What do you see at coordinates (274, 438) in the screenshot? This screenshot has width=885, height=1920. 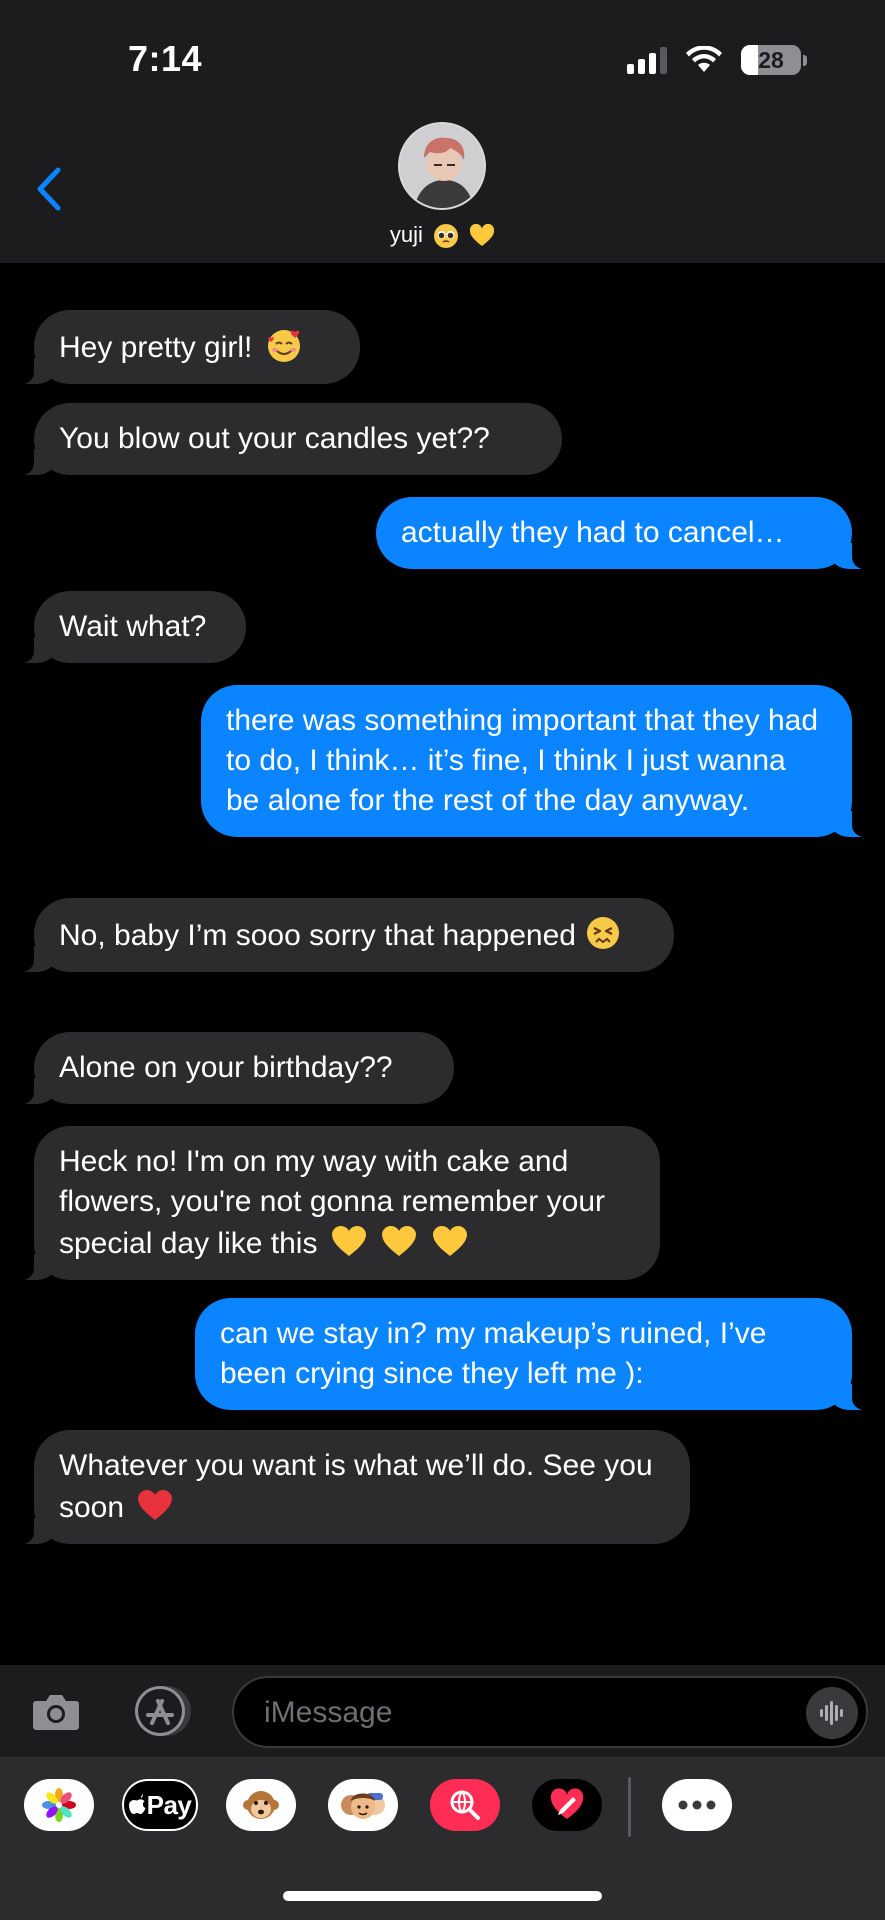 I see `message-text: You blow out your candles yet??` at bounding box center [274, 438].